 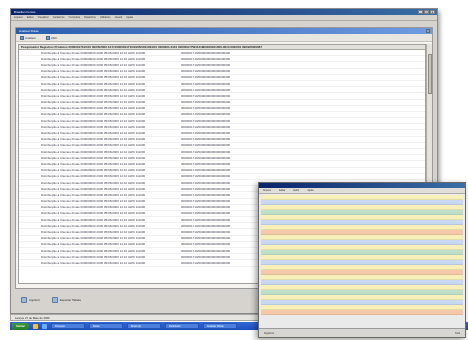 I want to click on menu-item: Utilitários, so click(x=105, y=17).